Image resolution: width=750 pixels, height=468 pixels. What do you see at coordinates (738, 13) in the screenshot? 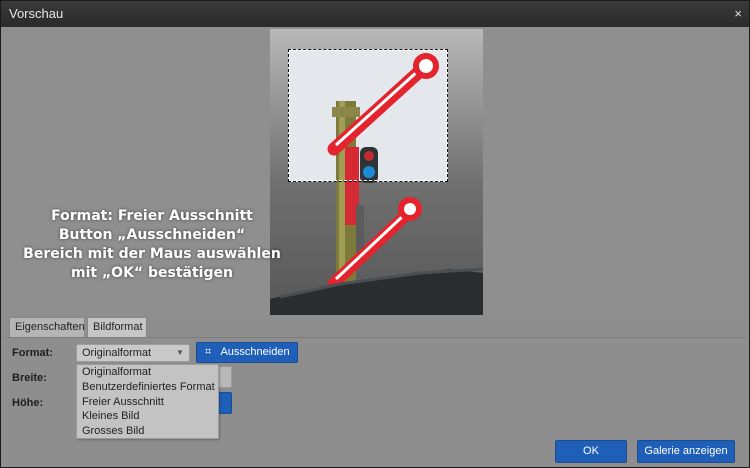
I see `close-icon: ×` at bounding box center [738, 13].